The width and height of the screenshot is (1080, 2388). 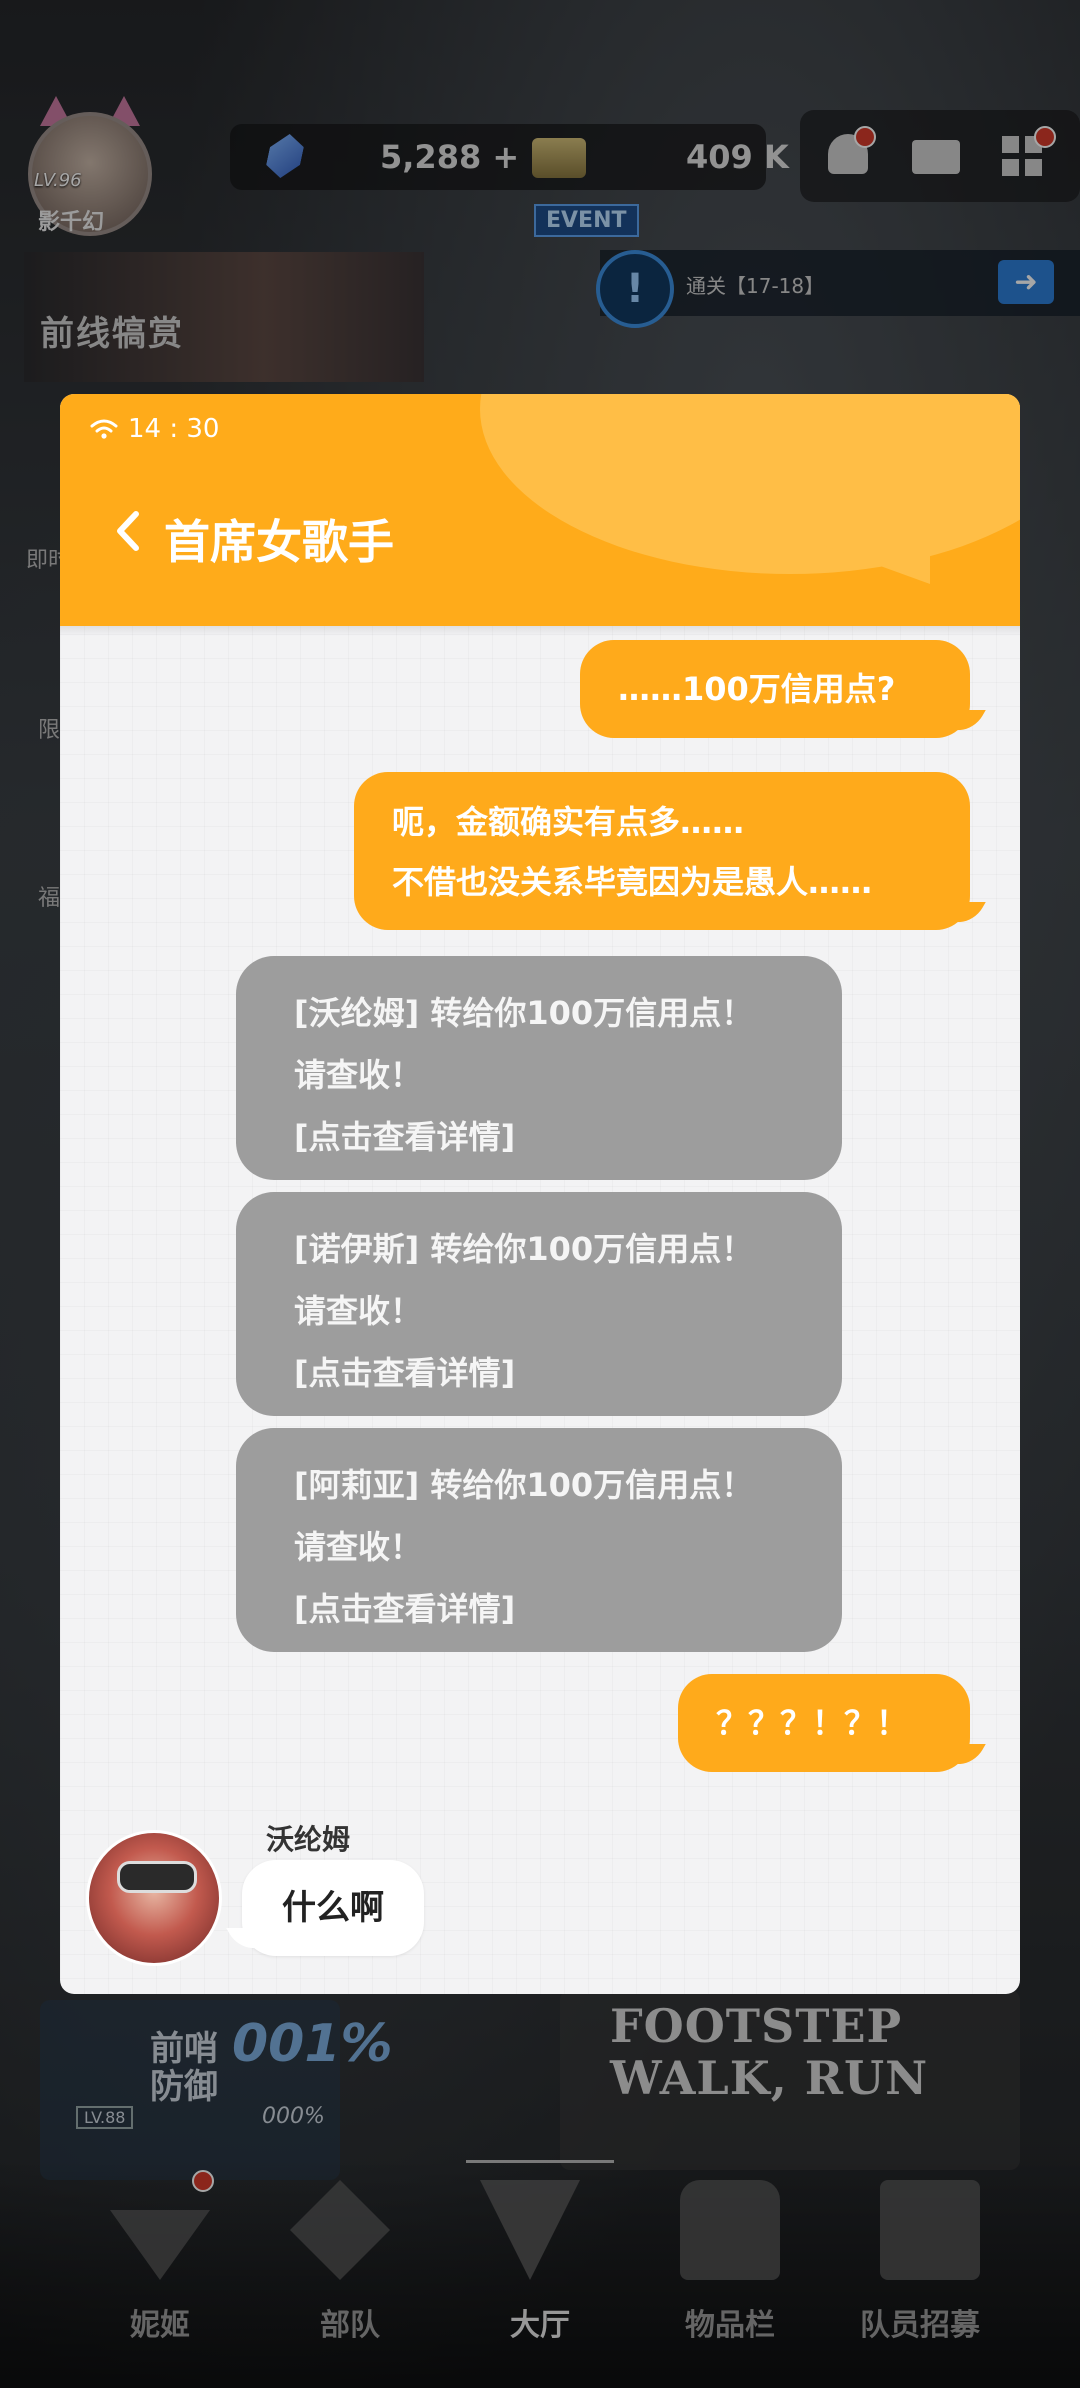 I want to click on chevron-left-icon, so click(x=128, y=531).